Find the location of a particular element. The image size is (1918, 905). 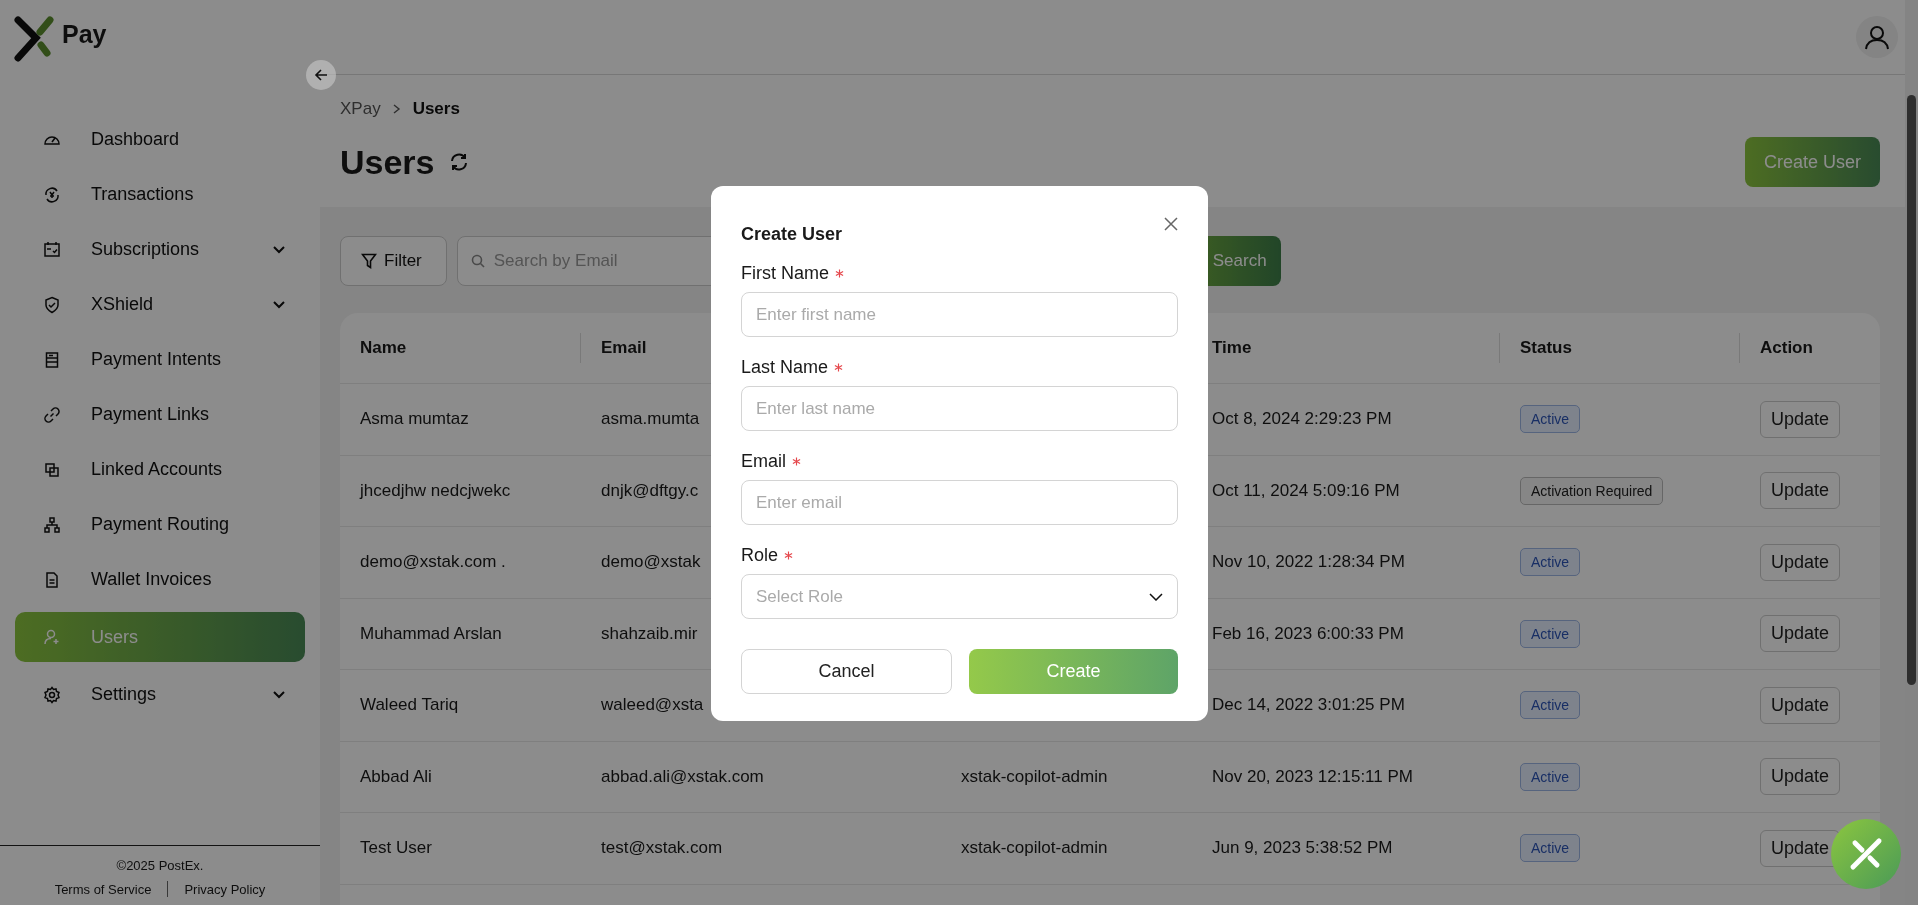

sidebar-item: XShield is located at coordinates (160, 304).